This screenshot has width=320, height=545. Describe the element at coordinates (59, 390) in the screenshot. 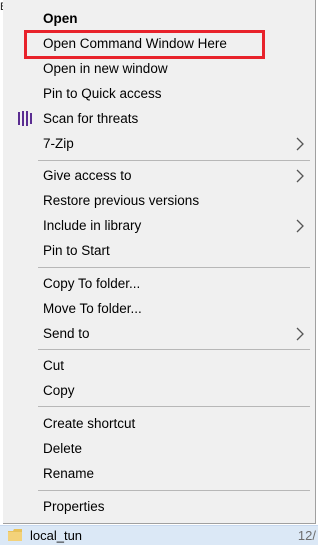

I see `menu-item-label: Copy` at that location.